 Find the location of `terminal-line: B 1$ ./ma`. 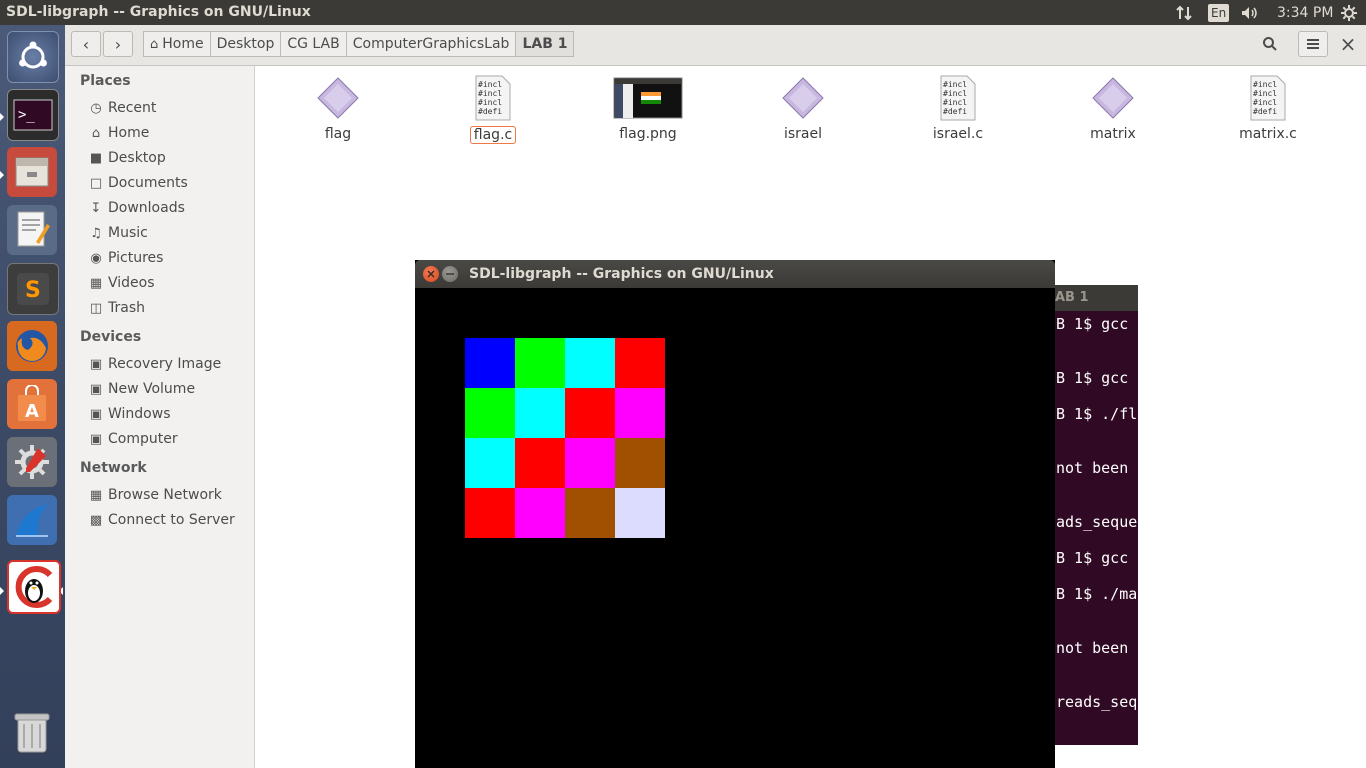

terminal-line: B 1$ ./ma is located at coordinates (1097, 594).